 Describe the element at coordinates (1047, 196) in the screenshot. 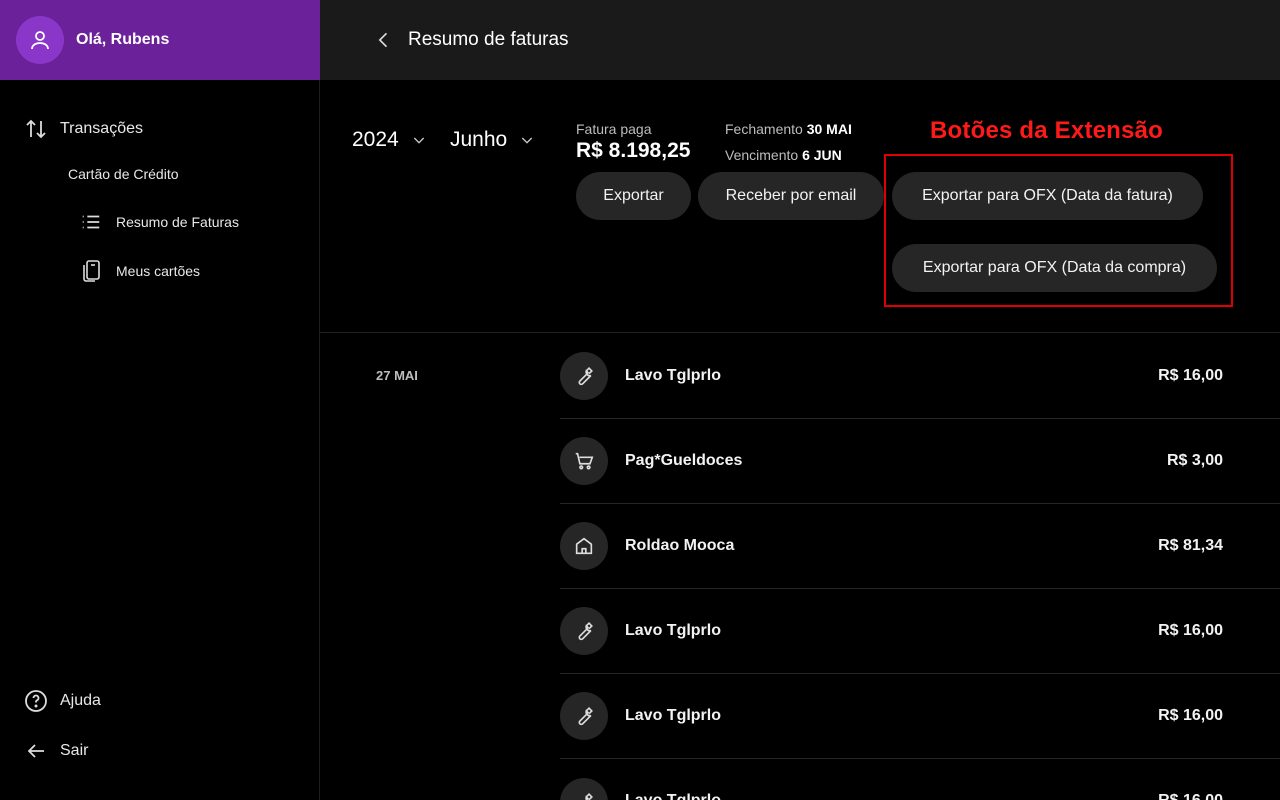

I see `export-ofx-fatura-button: Exportar para OFX (Data da fatura)` at that location.